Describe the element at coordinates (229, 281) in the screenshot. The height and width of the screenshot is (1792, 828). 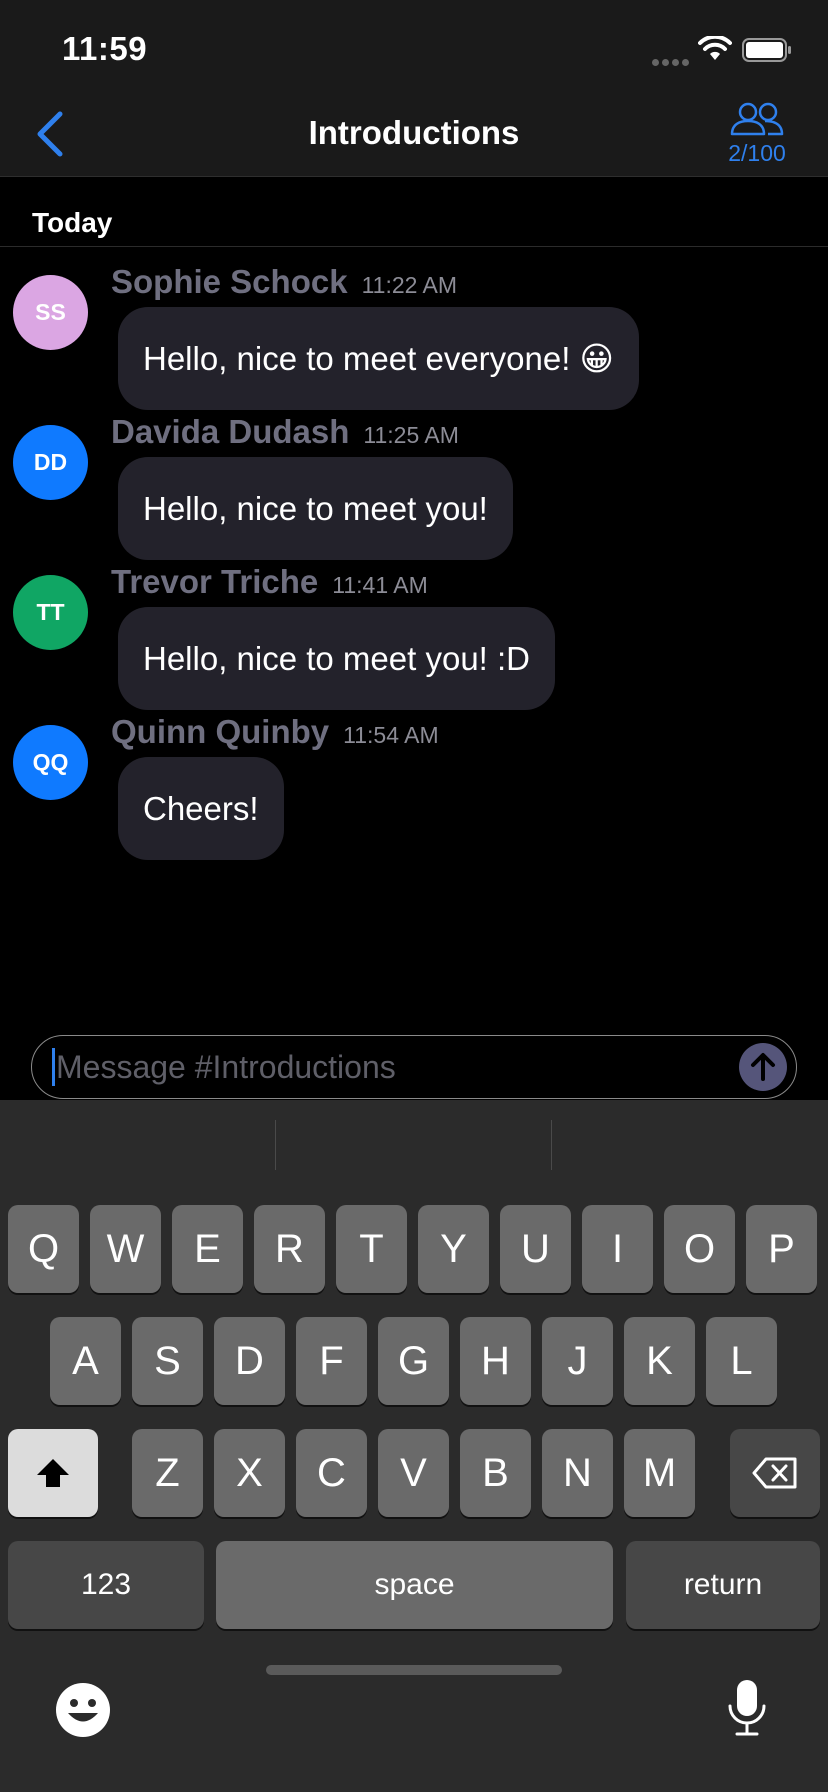
I see `sender-name: Sophie Schock` at that location.